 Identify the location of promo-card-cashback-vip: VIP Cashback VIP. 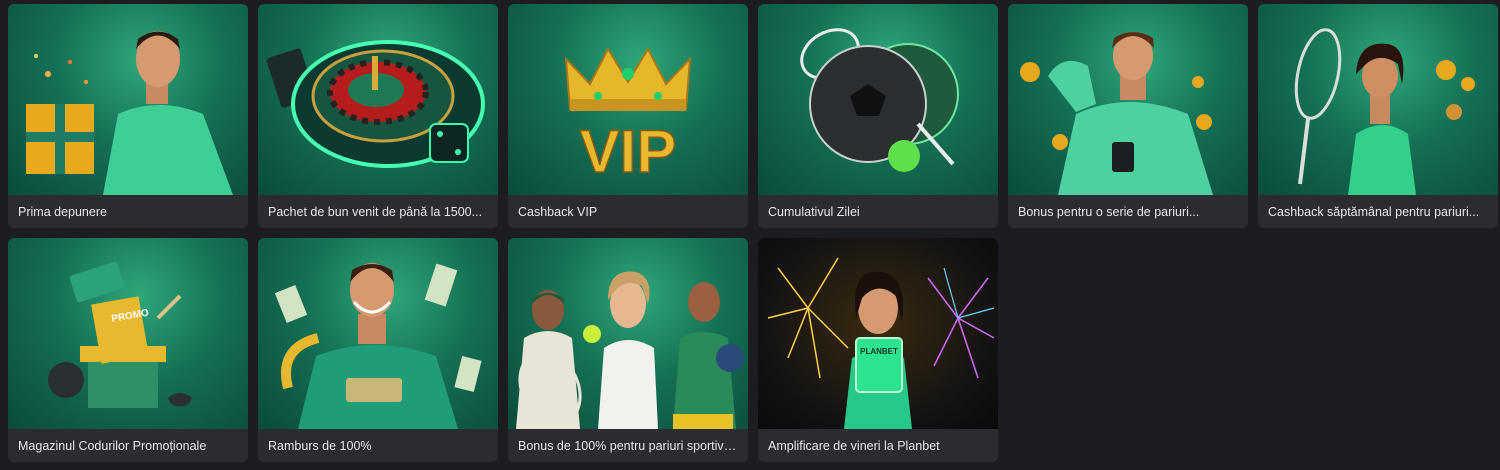
(628, 116).